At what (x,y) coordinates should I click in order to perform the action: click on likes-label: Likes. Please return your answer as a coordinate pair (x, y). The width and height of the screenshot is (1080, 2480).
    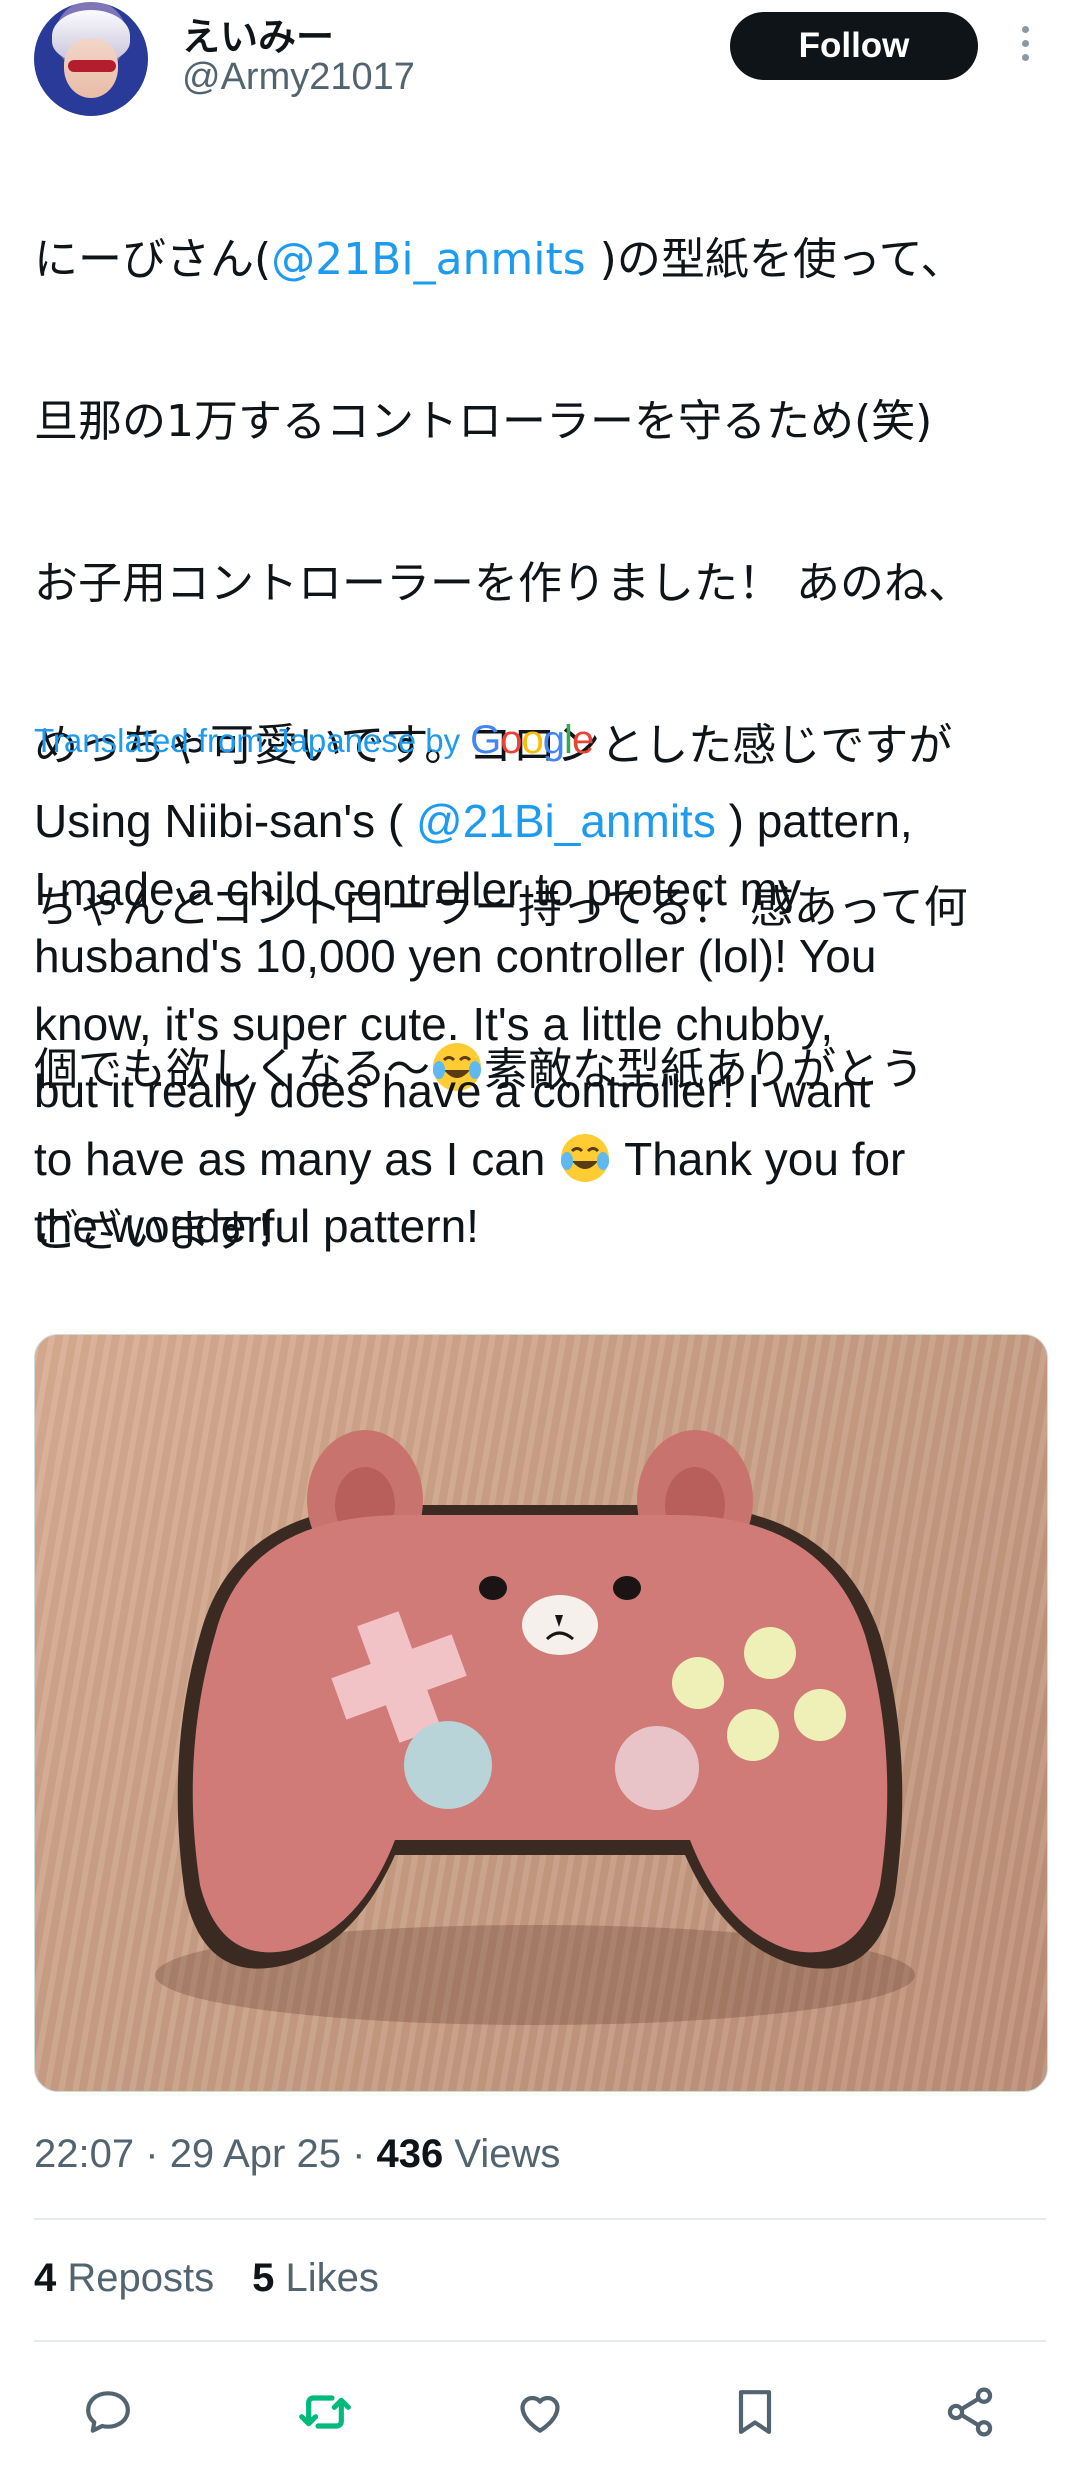
    Looking at the image, I should click on (332, 2278).